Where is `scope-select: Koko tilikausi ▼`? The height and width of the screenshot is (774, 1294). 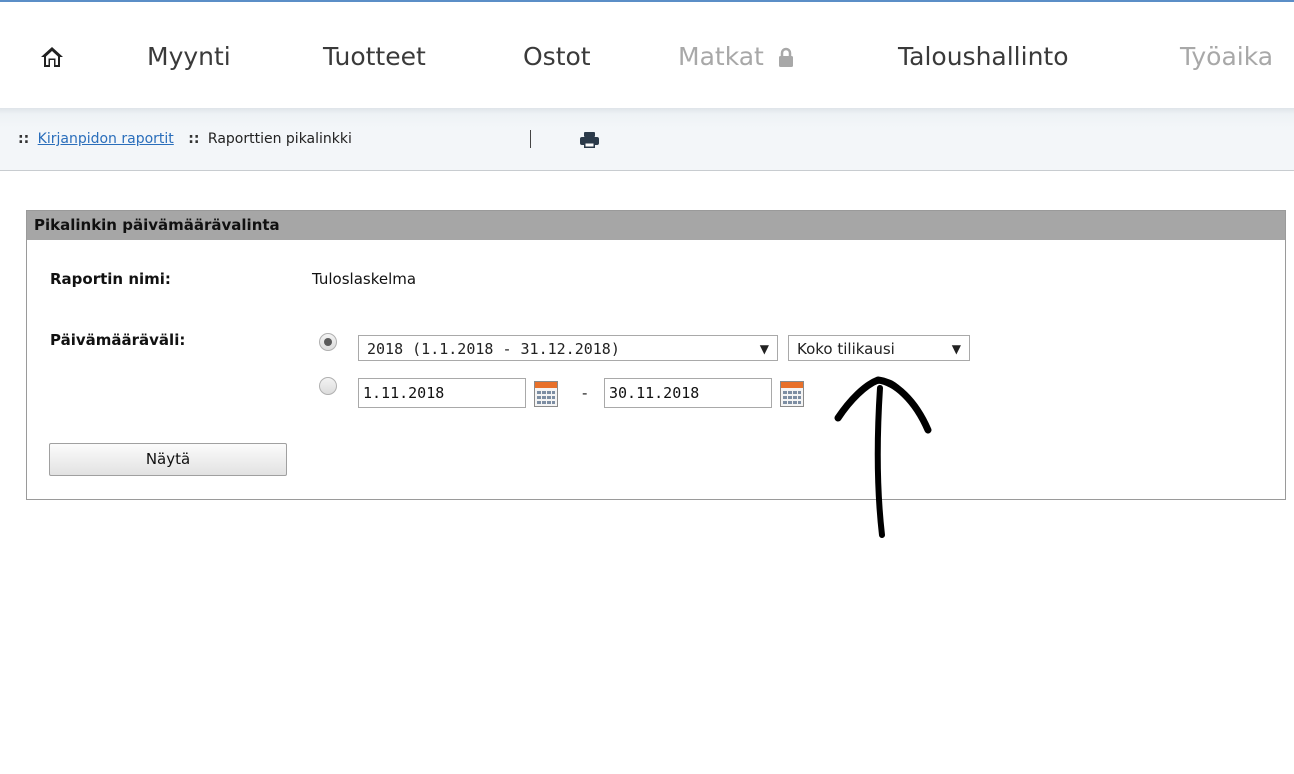 scope-select: Koko tilikausi ▼ is located at coordinates (879, 348).